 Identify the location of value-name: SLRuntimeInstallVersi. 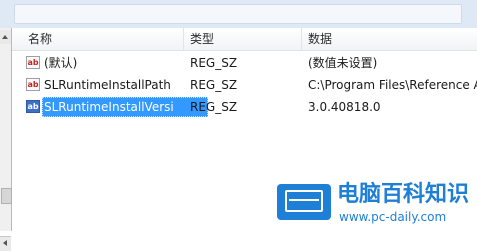
(112, 107).